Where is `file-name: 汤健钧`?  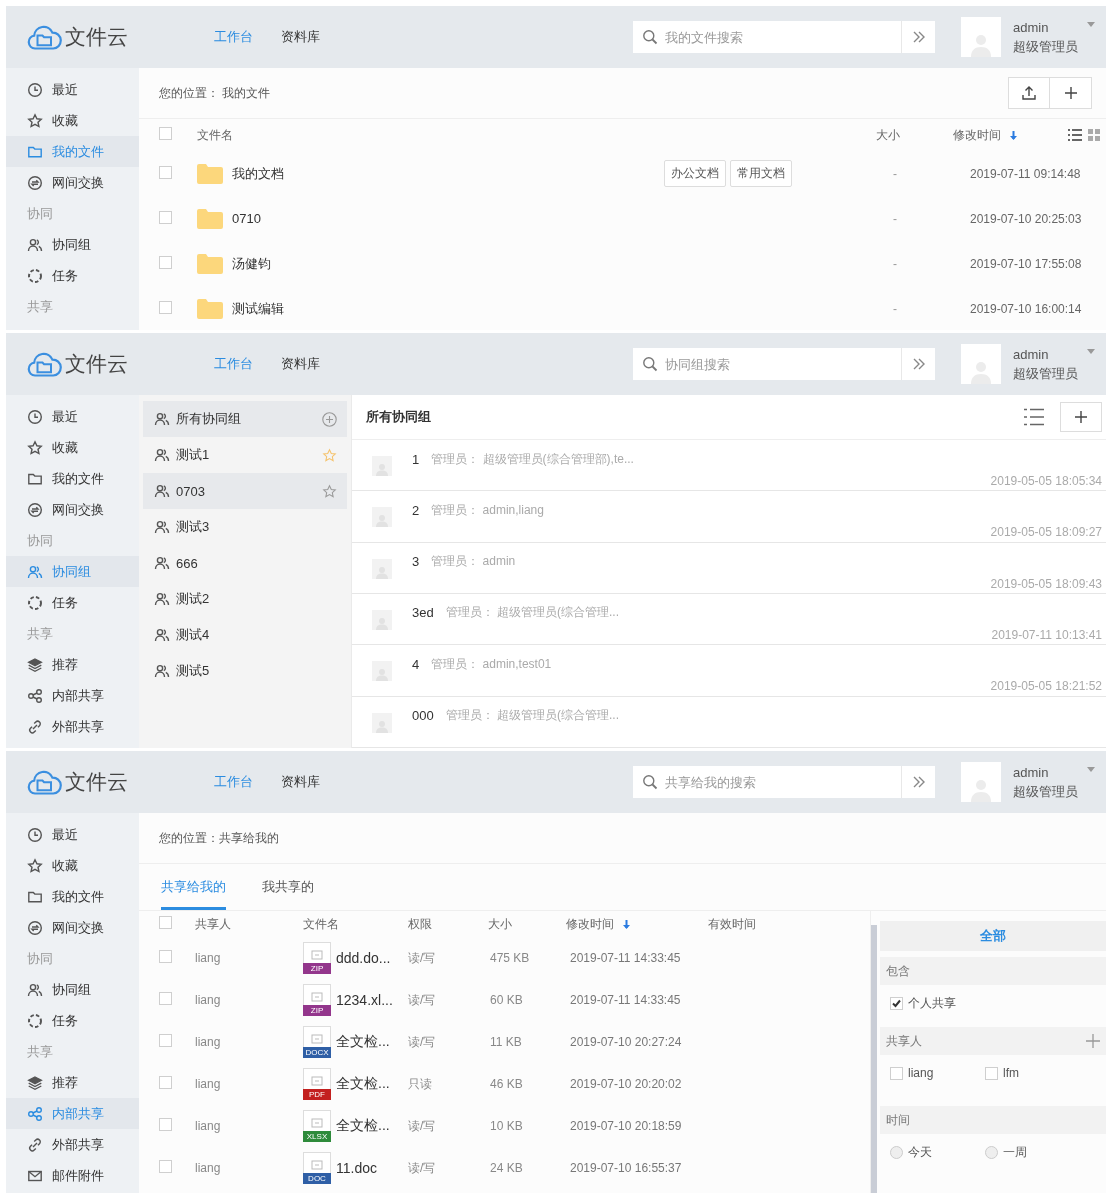
file-name: 汤健钧 is located at coordinates (448, 263).